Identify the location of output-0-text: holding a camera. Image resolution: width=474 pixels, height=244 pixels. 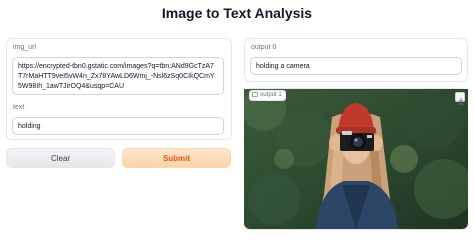
(356, 66).